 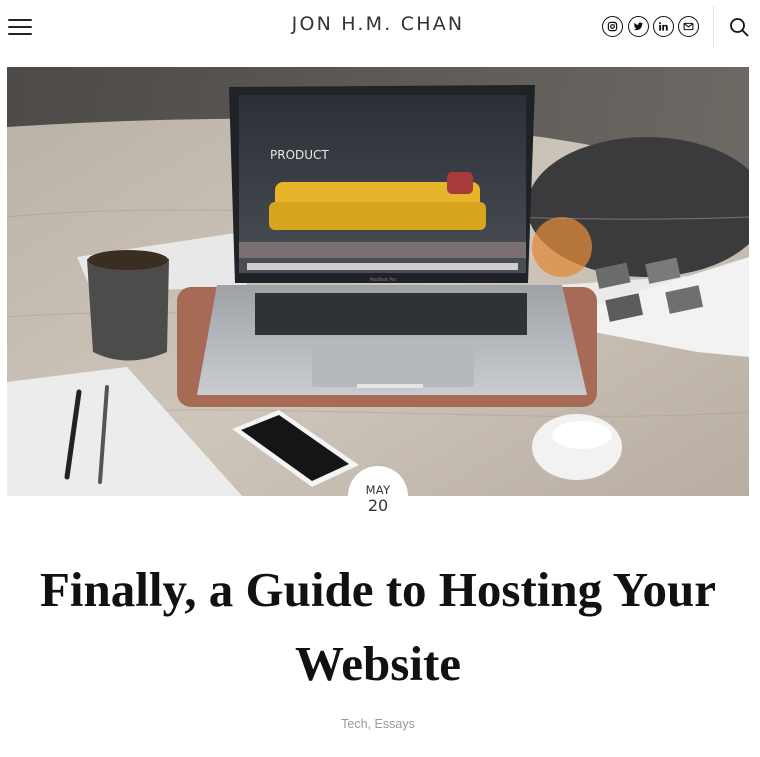 What do you see at coordinates (380, 27) in the screenshot?
I see `site-header: JON H.M. CHAN` at bounding box center [380, 27].